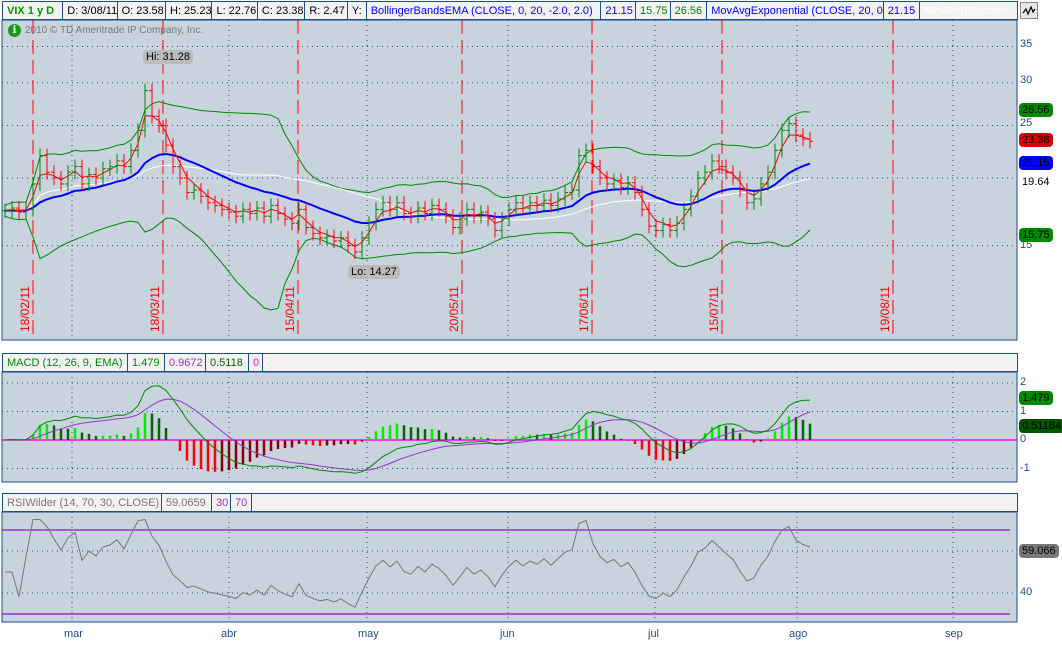  I want to click on lower-band-tag: 15.75, so click(1036, 235).